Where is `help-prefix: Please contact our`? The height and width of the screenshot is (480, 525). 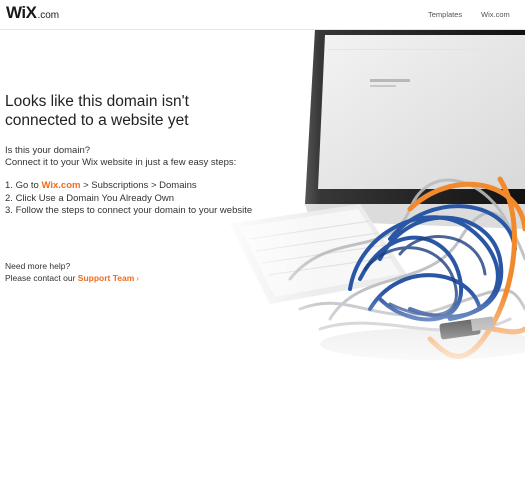
help-prefix: Please contact our is located at coordinates (40, 278).